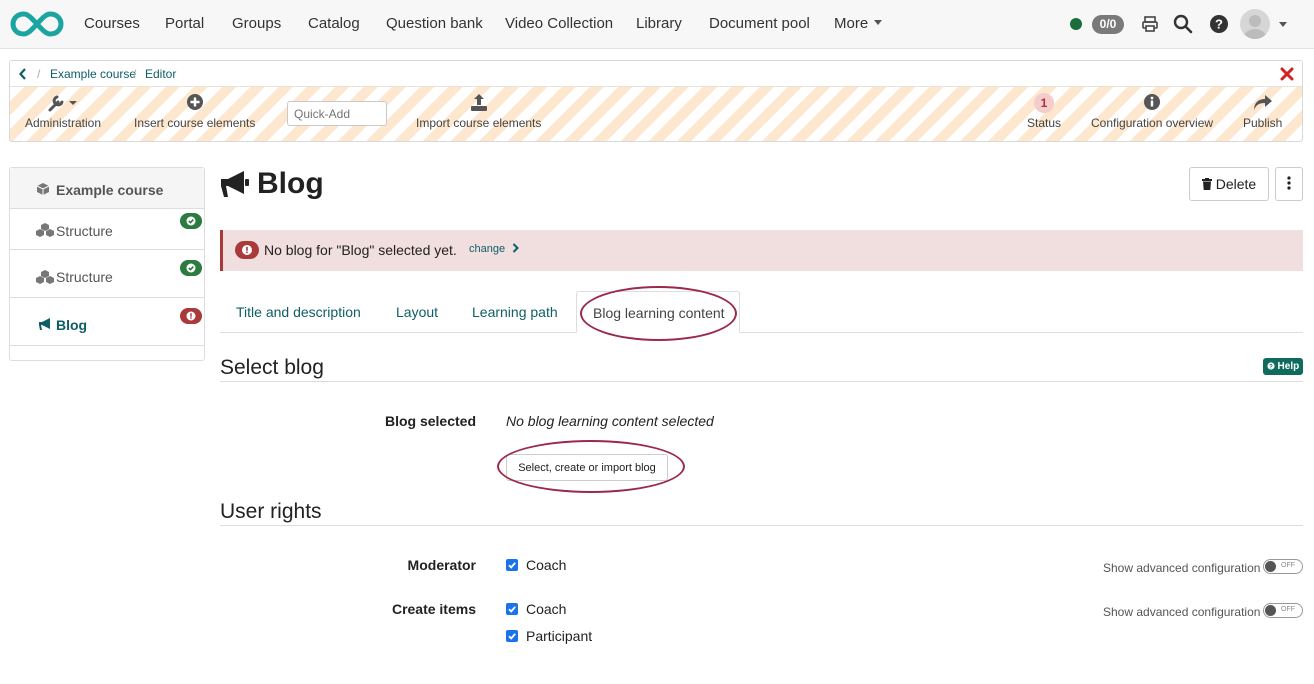  Describe the element at coordinates (72, 325) in the screenshot. I see `tree-item-label: Blog` at that location.